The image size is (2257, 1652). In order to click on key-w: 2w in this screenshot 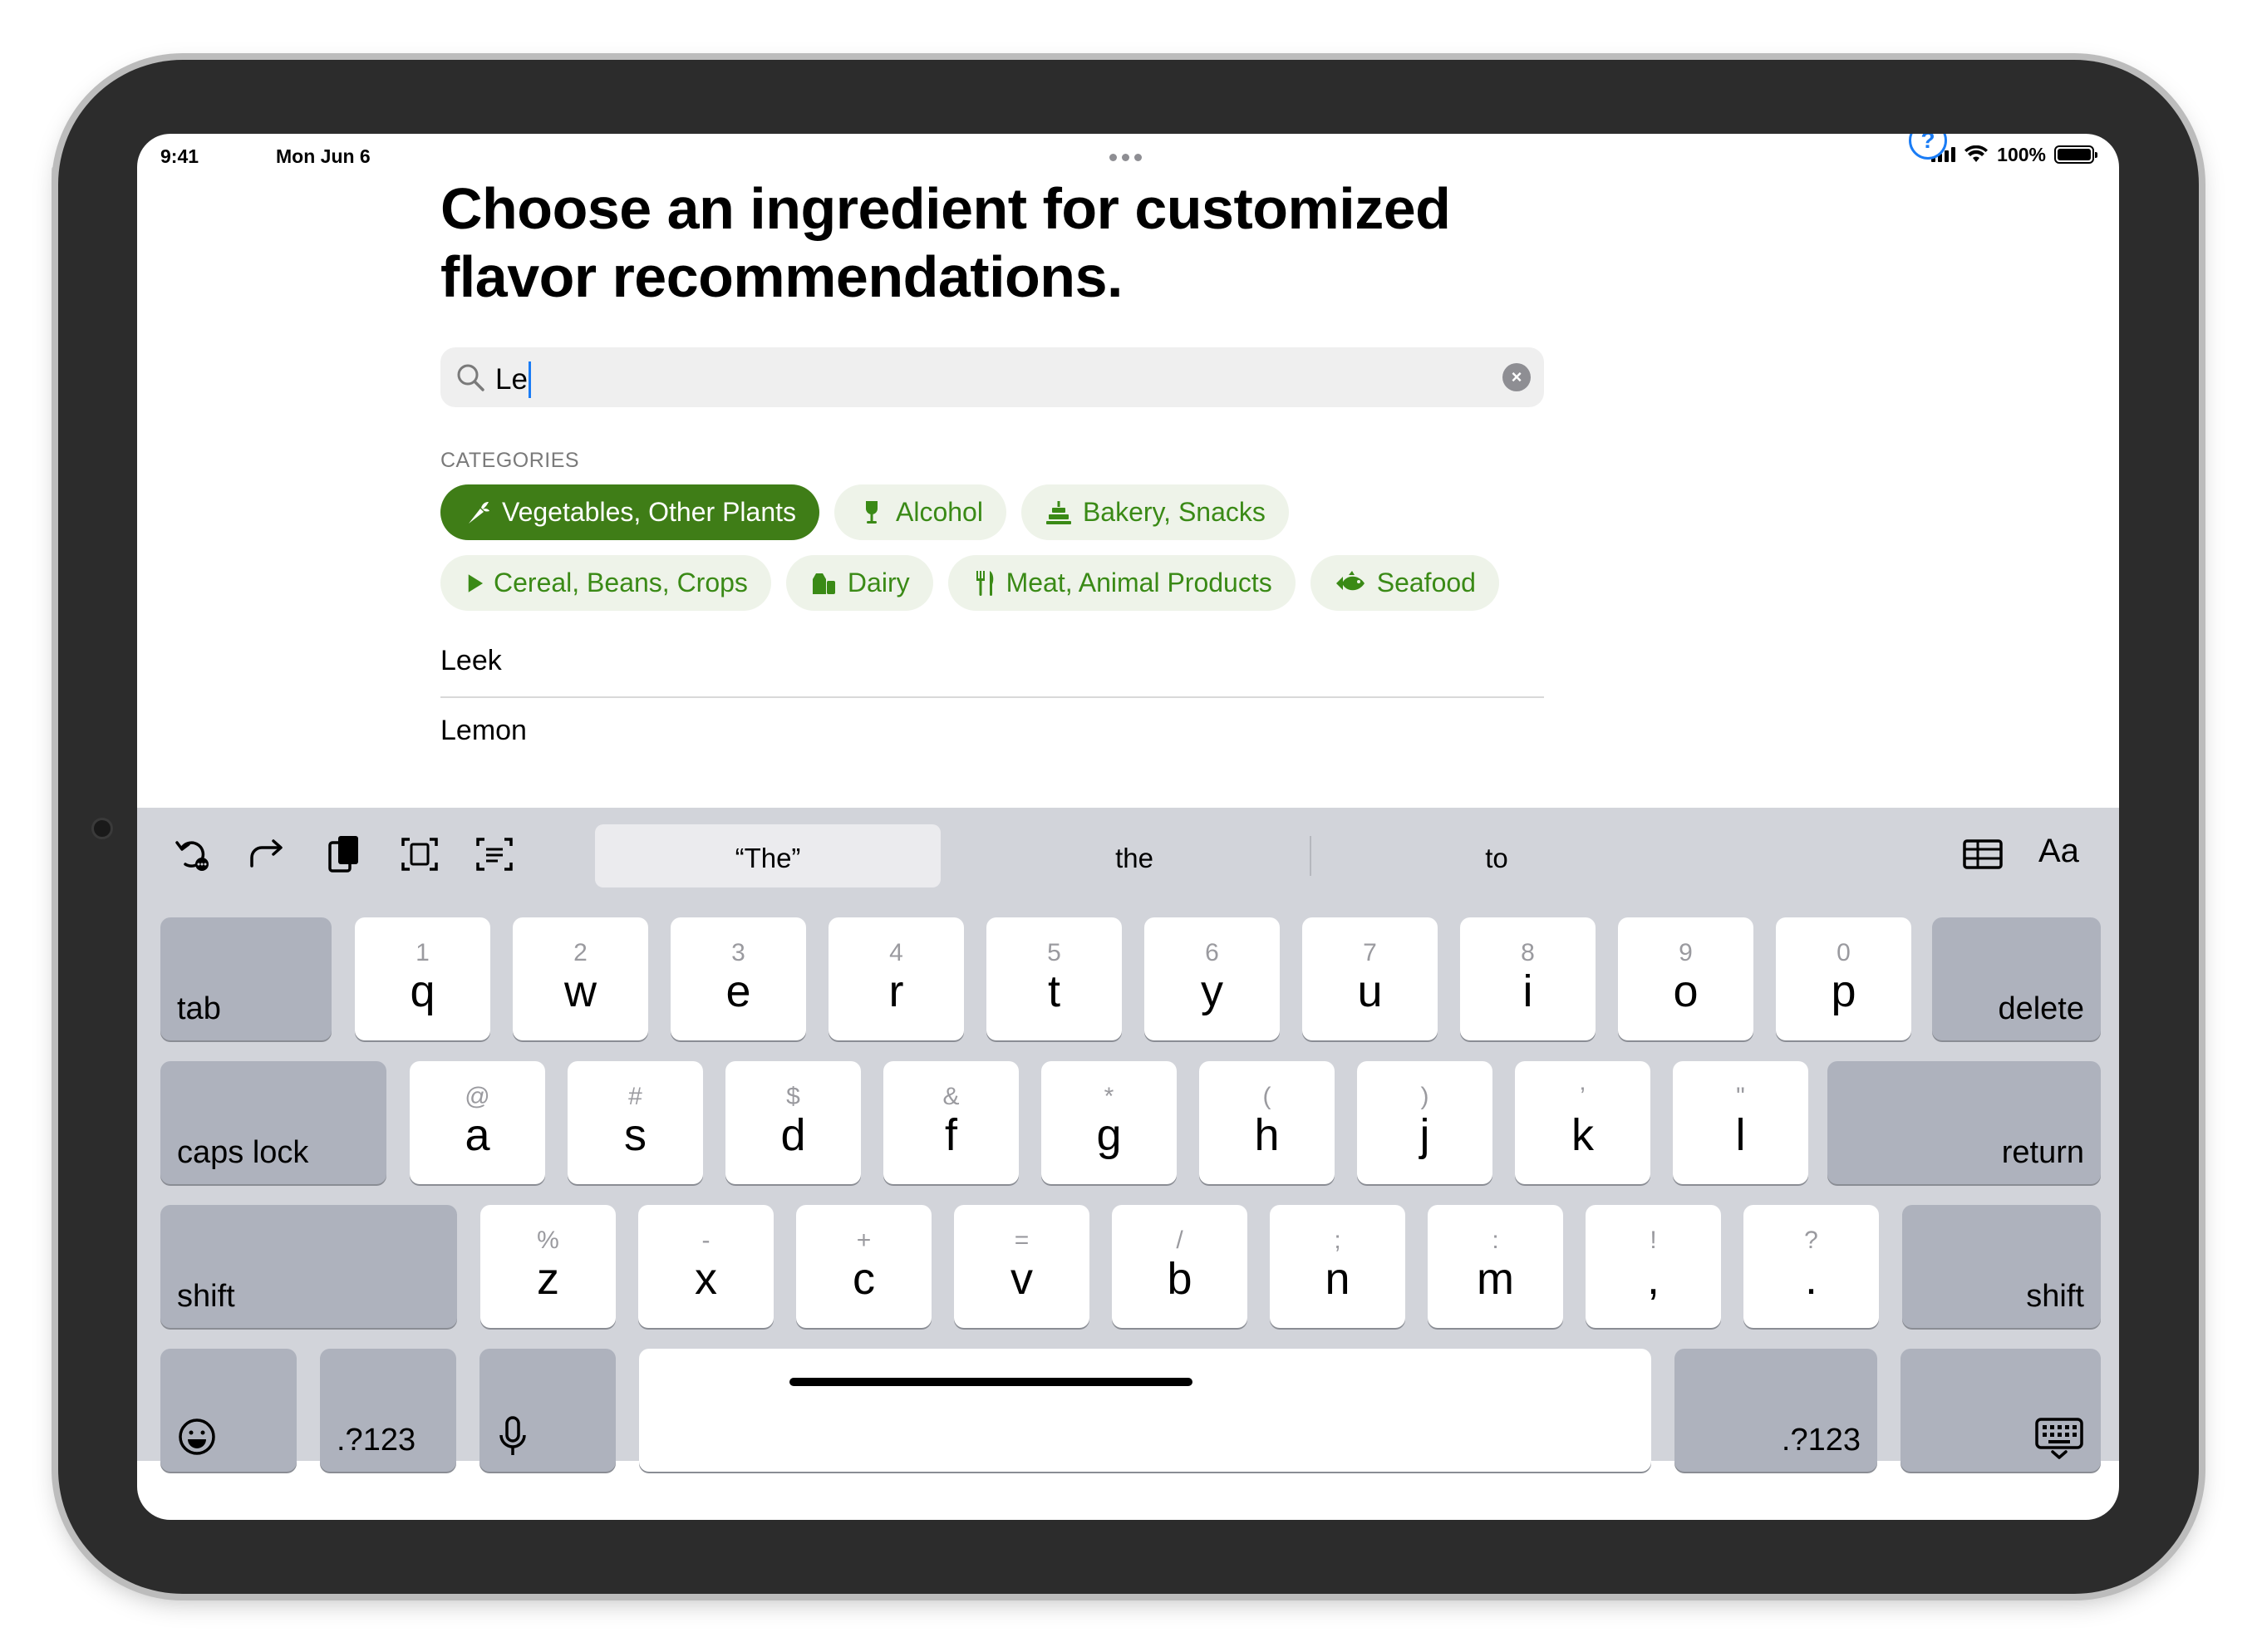, I will do `click(580, 978)`.